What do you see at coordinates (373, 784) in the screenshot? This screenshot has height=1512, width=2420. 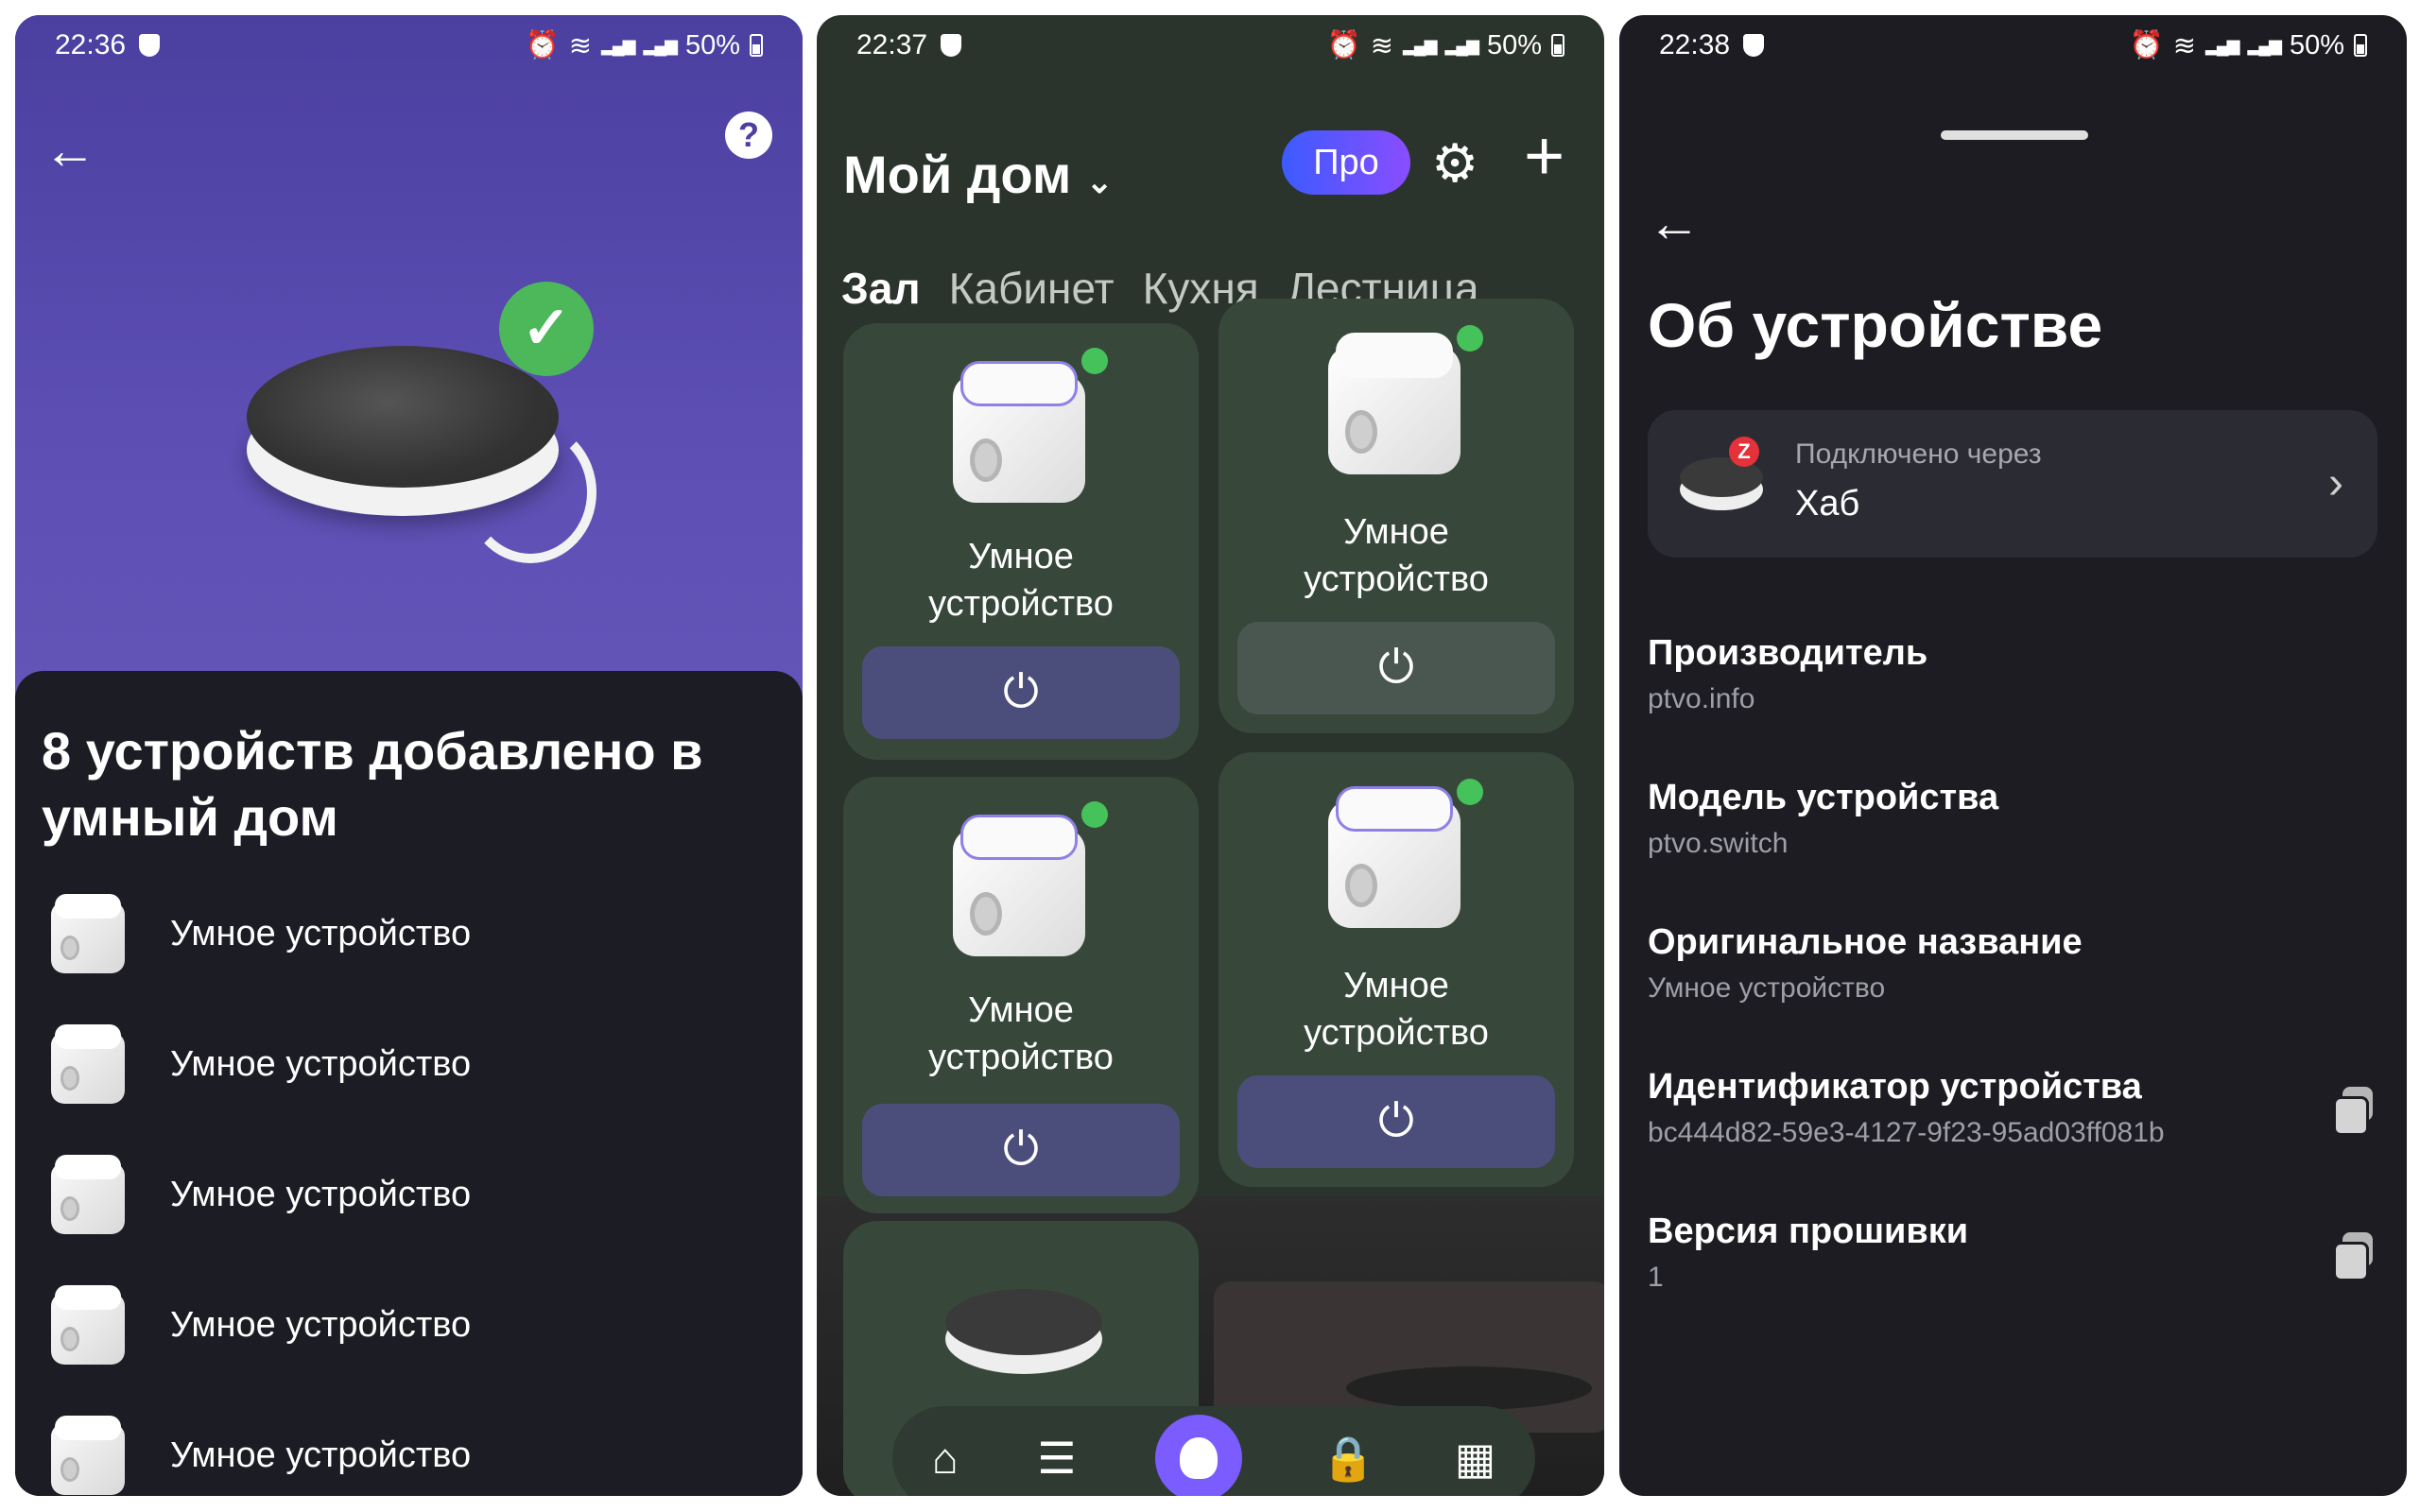 I see `result-title: 8 устройств добавлено в умный дом` at bounding box center [373, 784].